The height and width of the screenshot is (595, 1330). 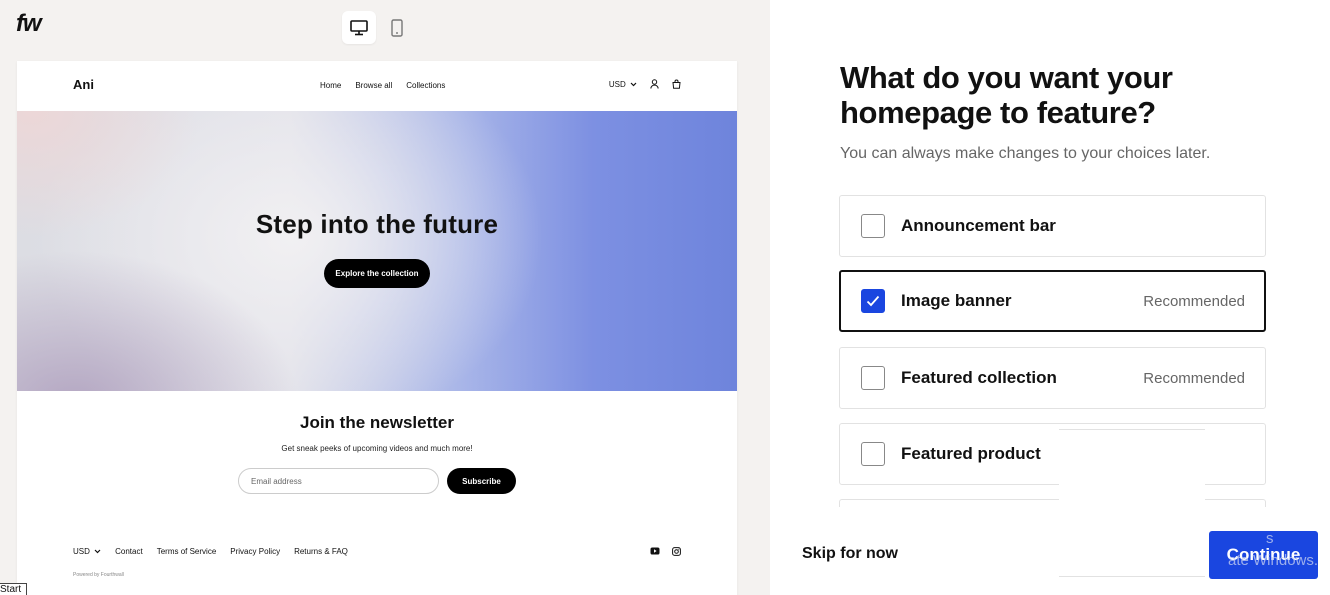 I want to click on option-label: Featured product, so click(x=971, y=453).